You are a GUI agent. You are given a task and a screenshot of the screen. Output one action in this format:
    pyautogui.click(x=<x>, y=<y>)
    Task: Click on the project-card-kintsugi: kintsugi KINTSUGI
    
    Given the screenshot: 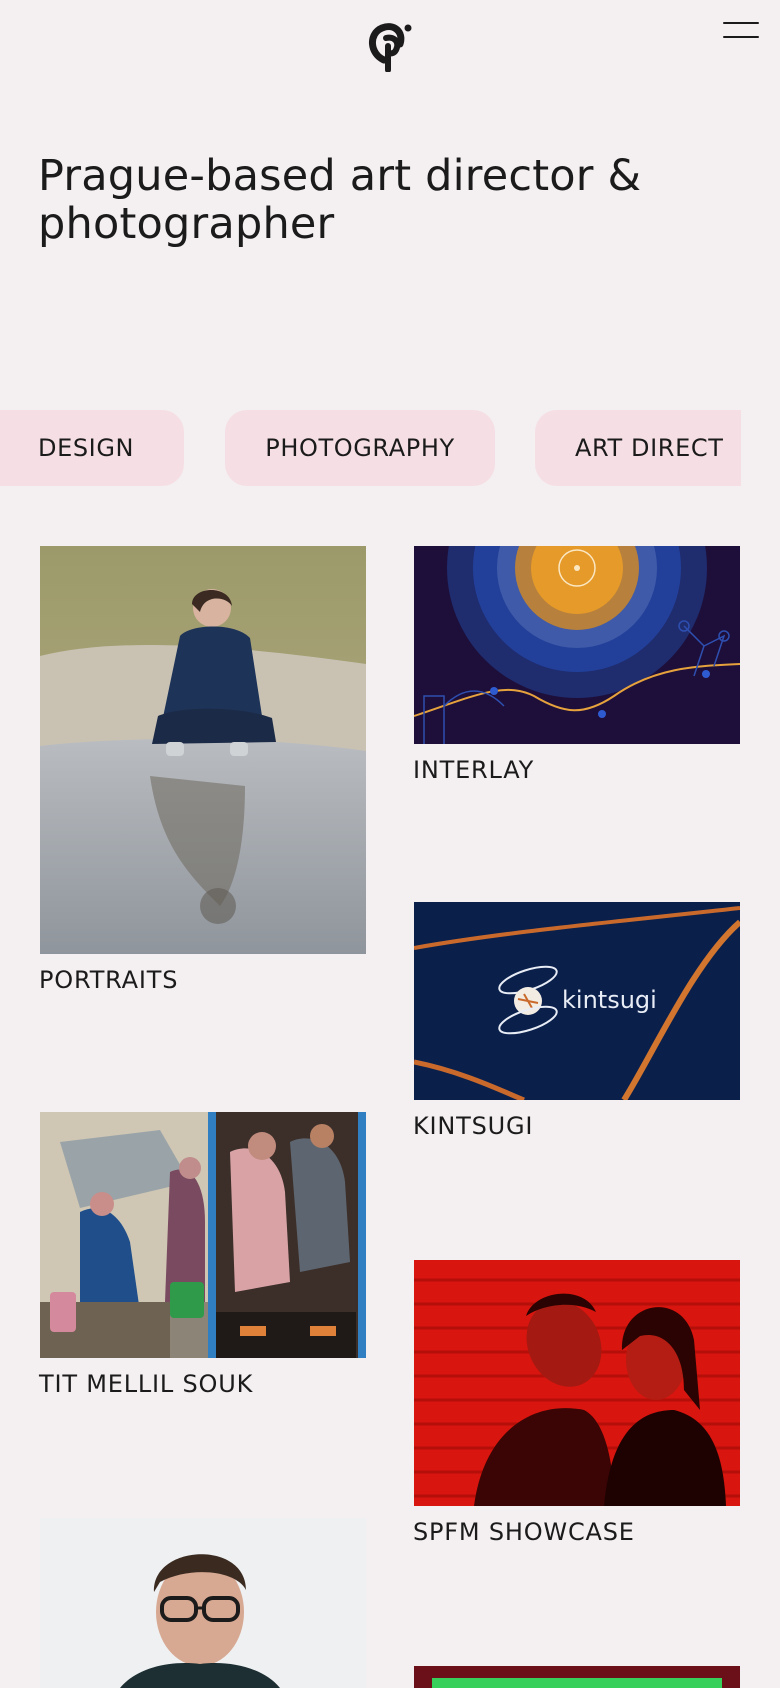 What is the action you would take?
    pyautogui.click(x=576, y=1022)
    